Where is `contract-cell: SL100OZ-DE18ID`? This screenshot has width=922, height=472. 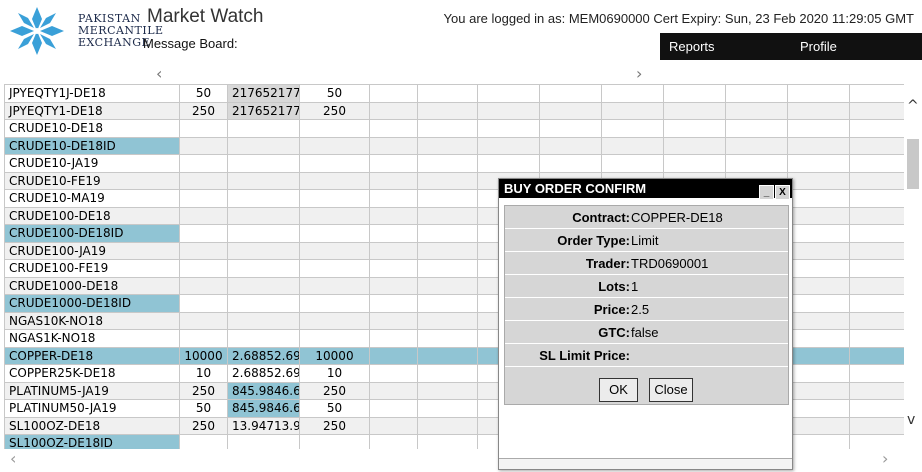 contract-cell: SL100OZ-DE18ID is located at coordinates (92, 441).